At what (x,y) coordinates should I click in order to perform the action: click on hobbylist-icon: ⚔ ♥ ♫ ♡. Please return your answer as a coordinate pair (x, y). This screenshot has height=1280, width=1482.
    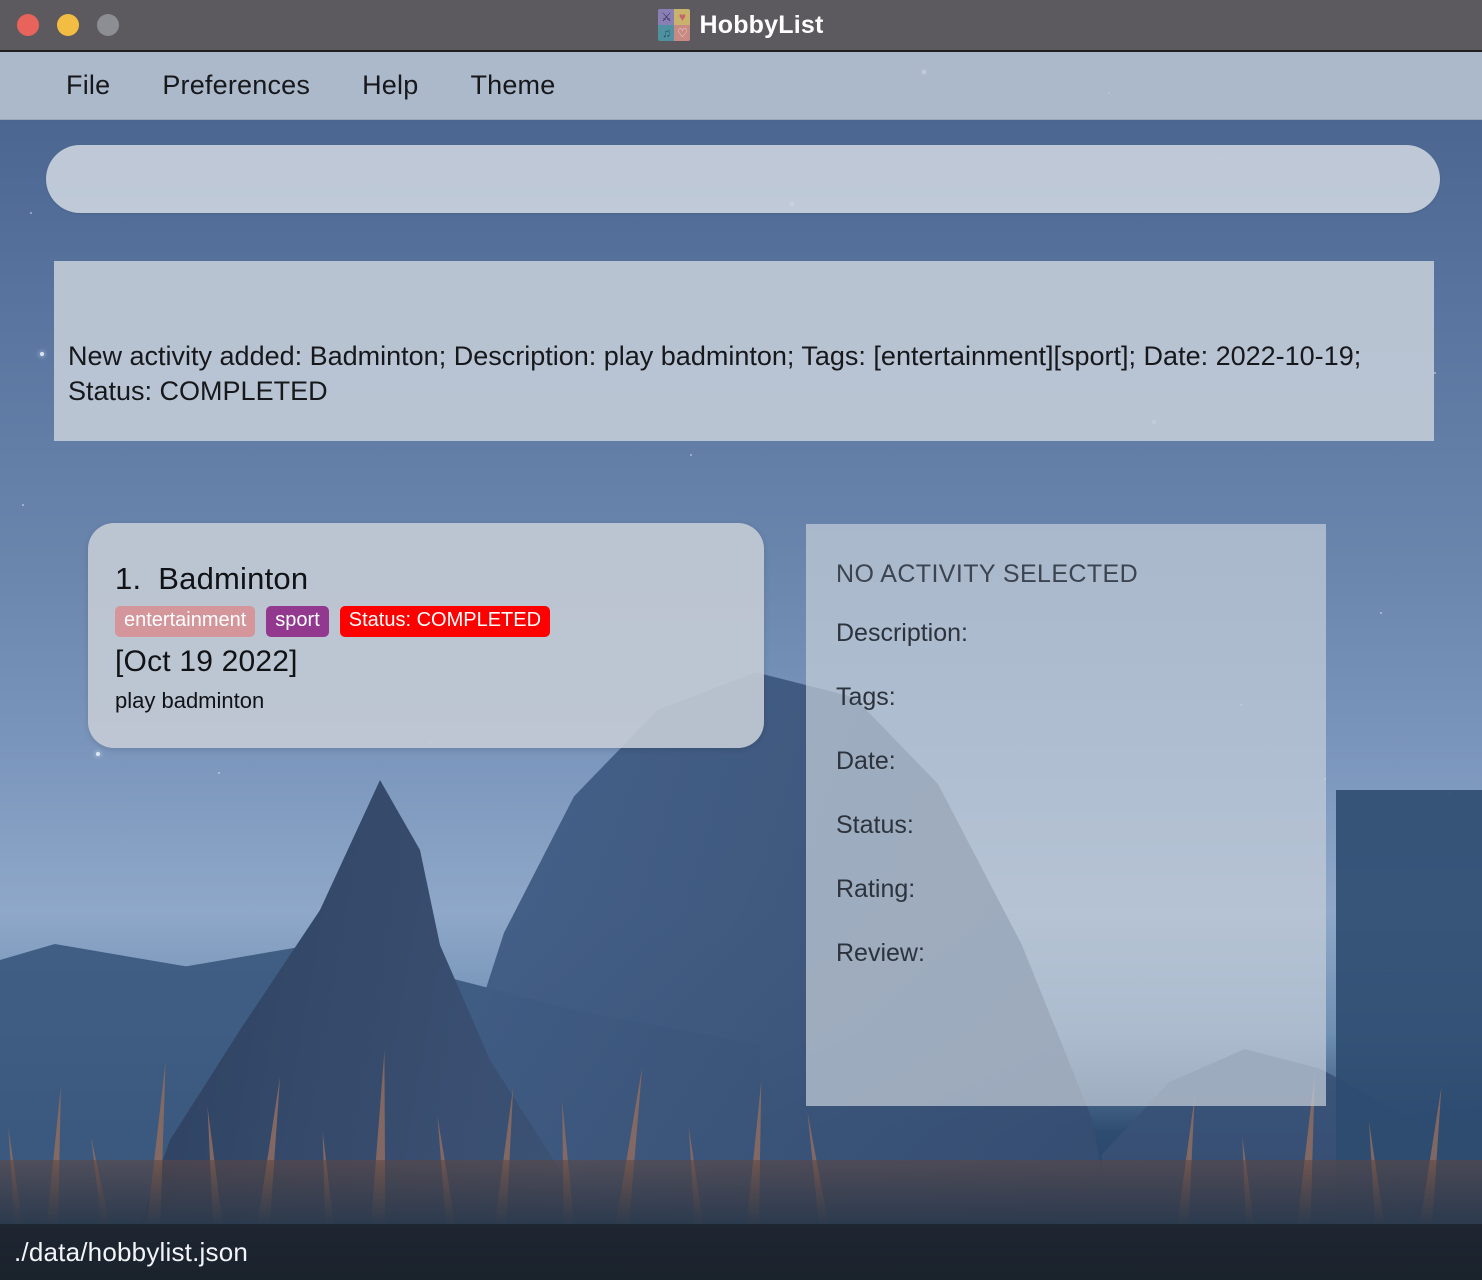
    Looking at the image, I should click on (674, 25).